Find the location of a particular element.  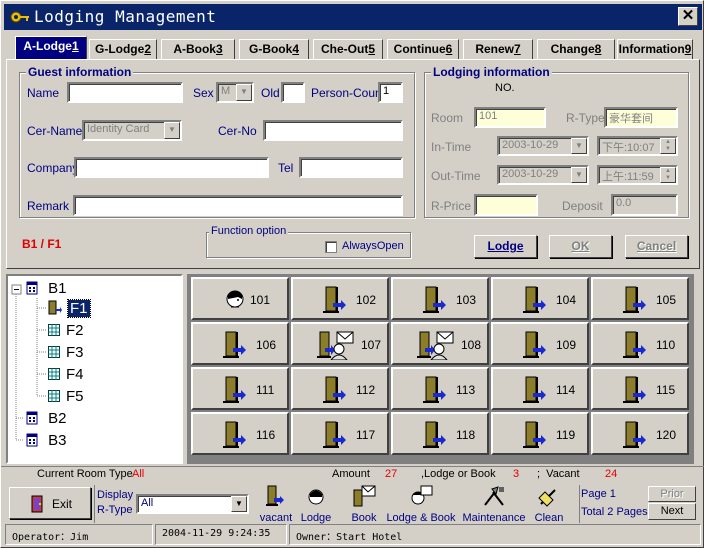

prior-button: Prior is located at coordinates (672, 494).